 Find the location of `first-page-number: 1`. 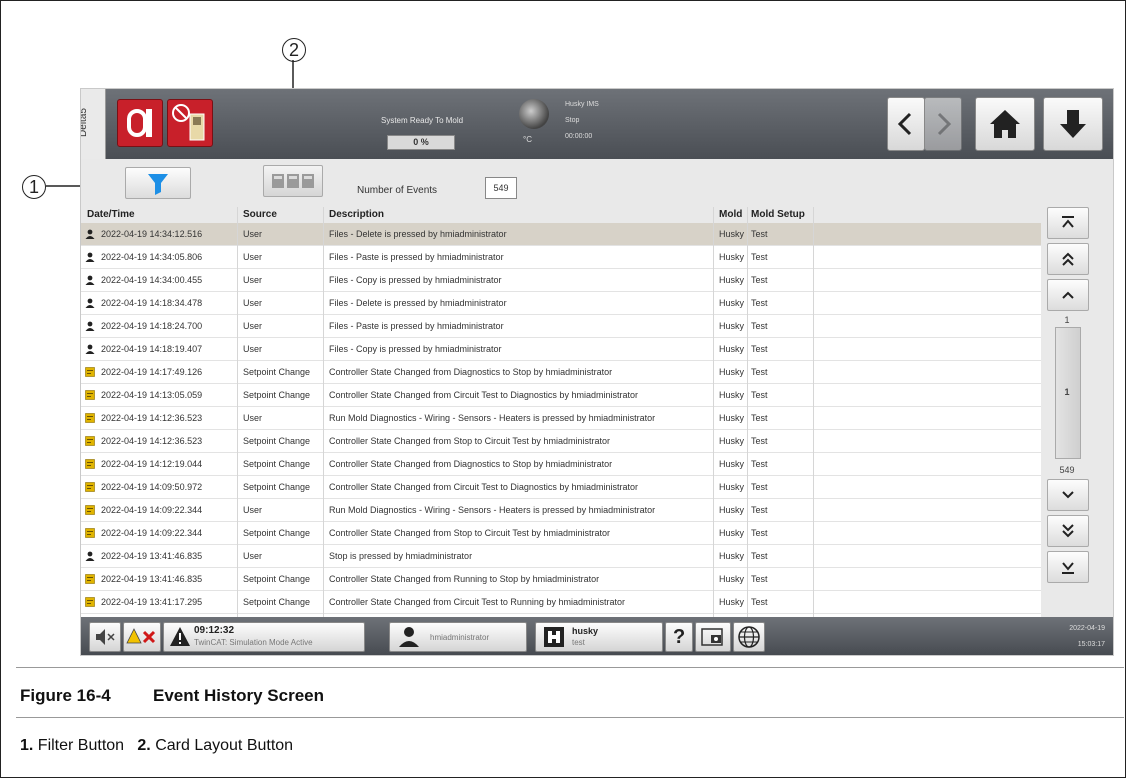

first-page-number: 1 is located at coordinates (1067, 320).